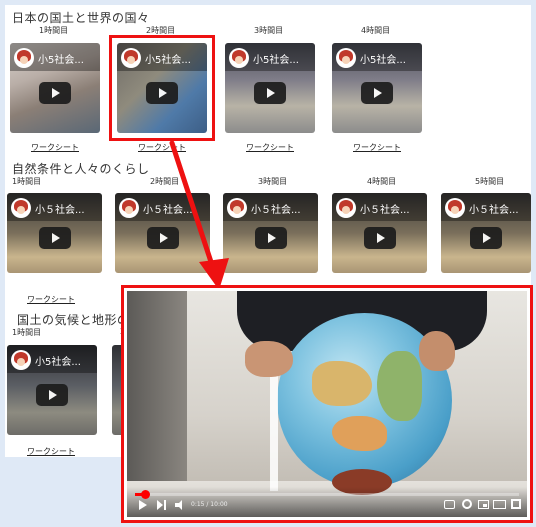 This screenshot has width=536, height=527. What do you see at coordinates (499, 504) in the screenshot?
I see `theater-icon` at bounding box center [499, 504].